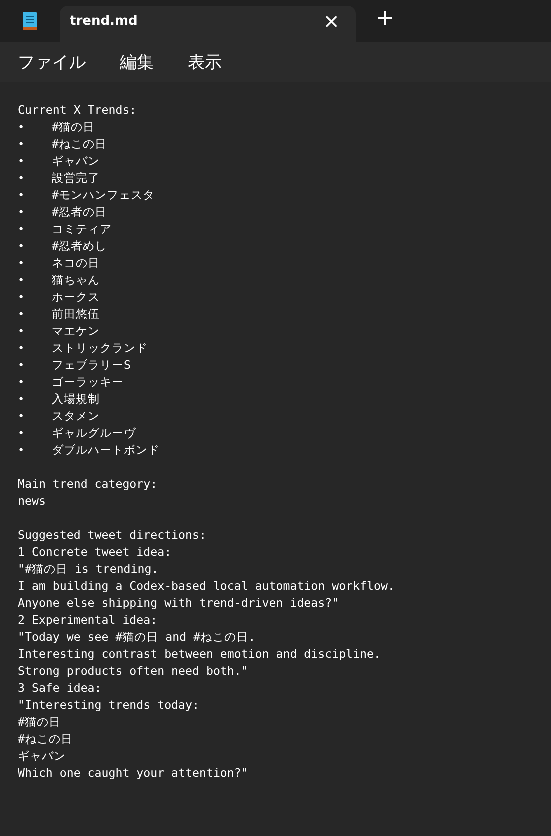 The image size is (551, 836). Describe the element at coordinates (76, 297) in the screenshot. I see `list-item-text: ホークス` at that location.